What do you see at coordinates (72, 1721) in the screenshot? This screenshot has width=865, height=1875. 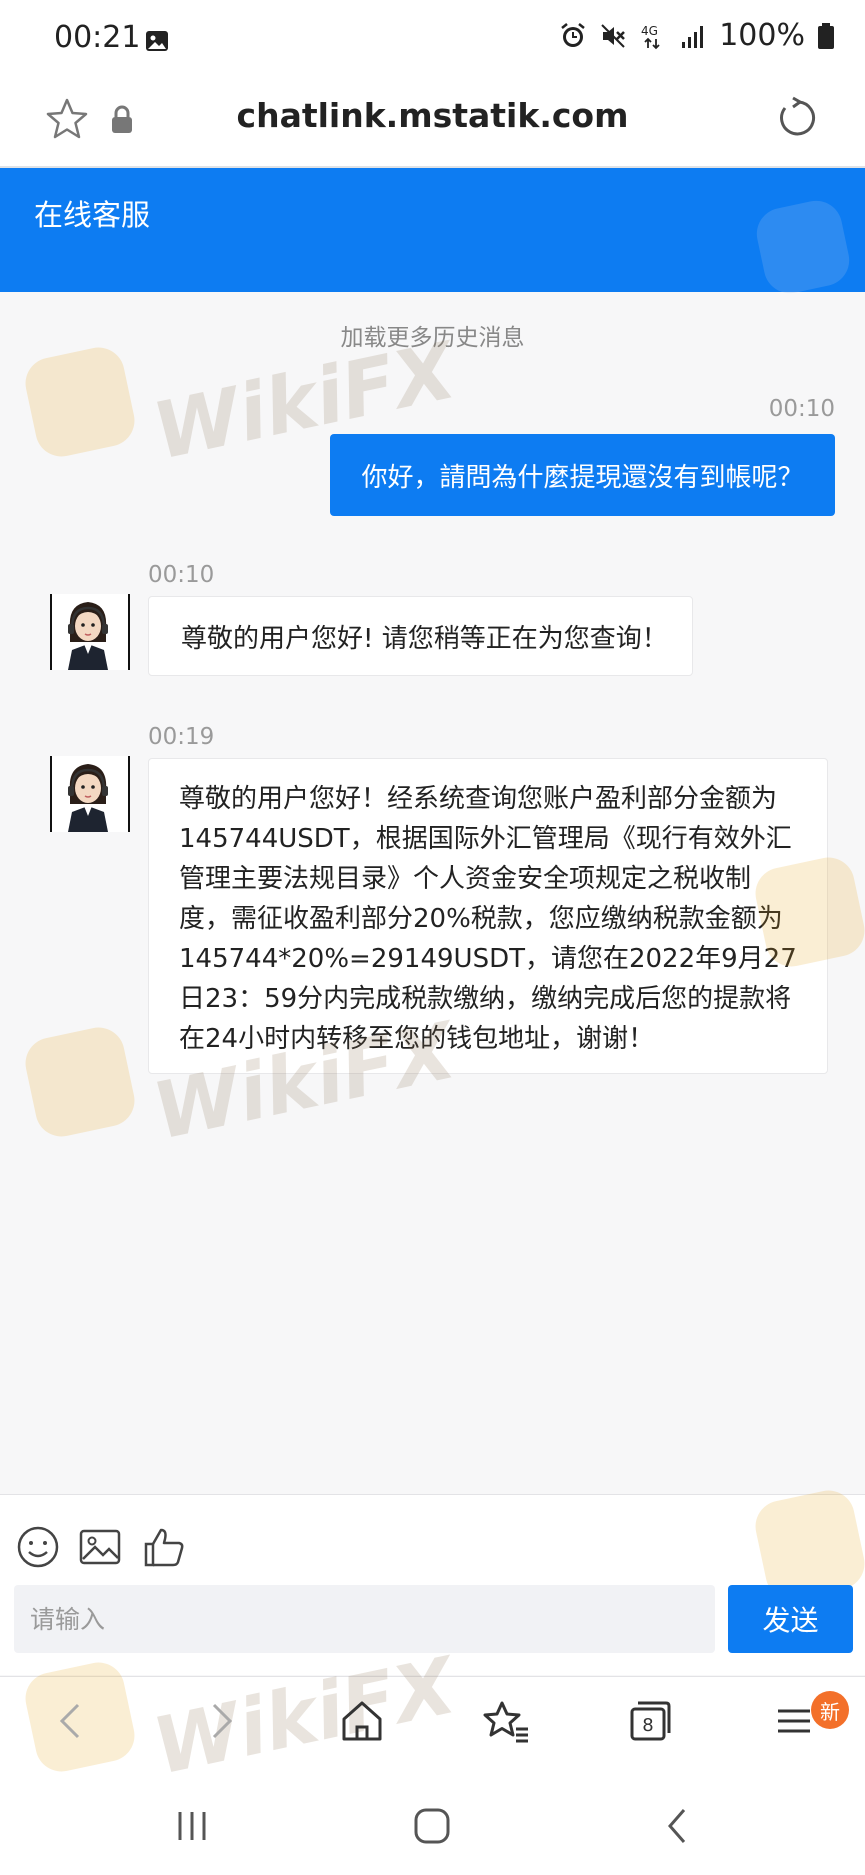 I see `back-arrow-icon` at bounding box center [72, 1721].